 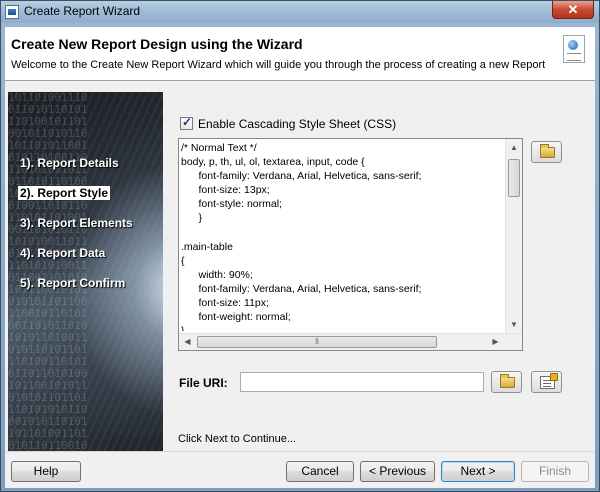 What do you see at coordinates (12, 12) in the screenshot?
I see `app-icon` at bounding box center [12, 12].